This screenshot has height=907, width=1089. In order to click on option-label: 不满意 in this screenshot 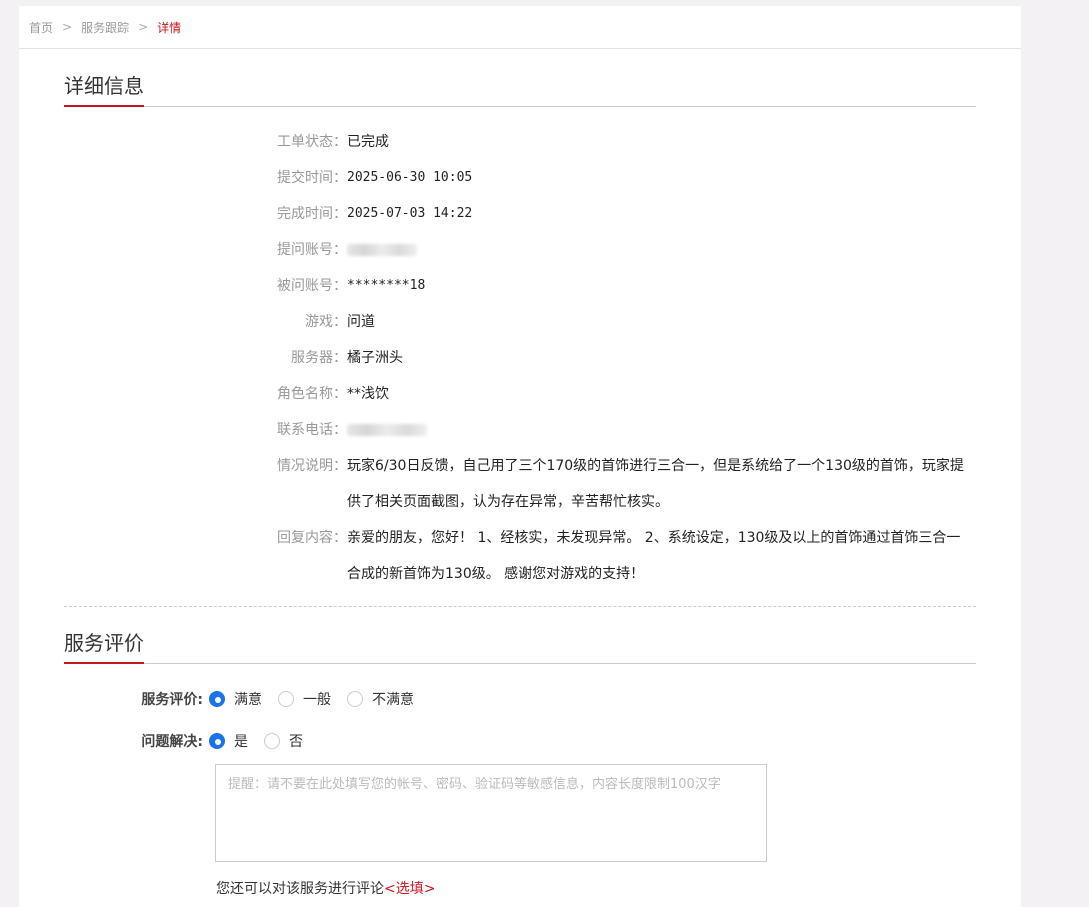, I will do `click(393, 700)`.